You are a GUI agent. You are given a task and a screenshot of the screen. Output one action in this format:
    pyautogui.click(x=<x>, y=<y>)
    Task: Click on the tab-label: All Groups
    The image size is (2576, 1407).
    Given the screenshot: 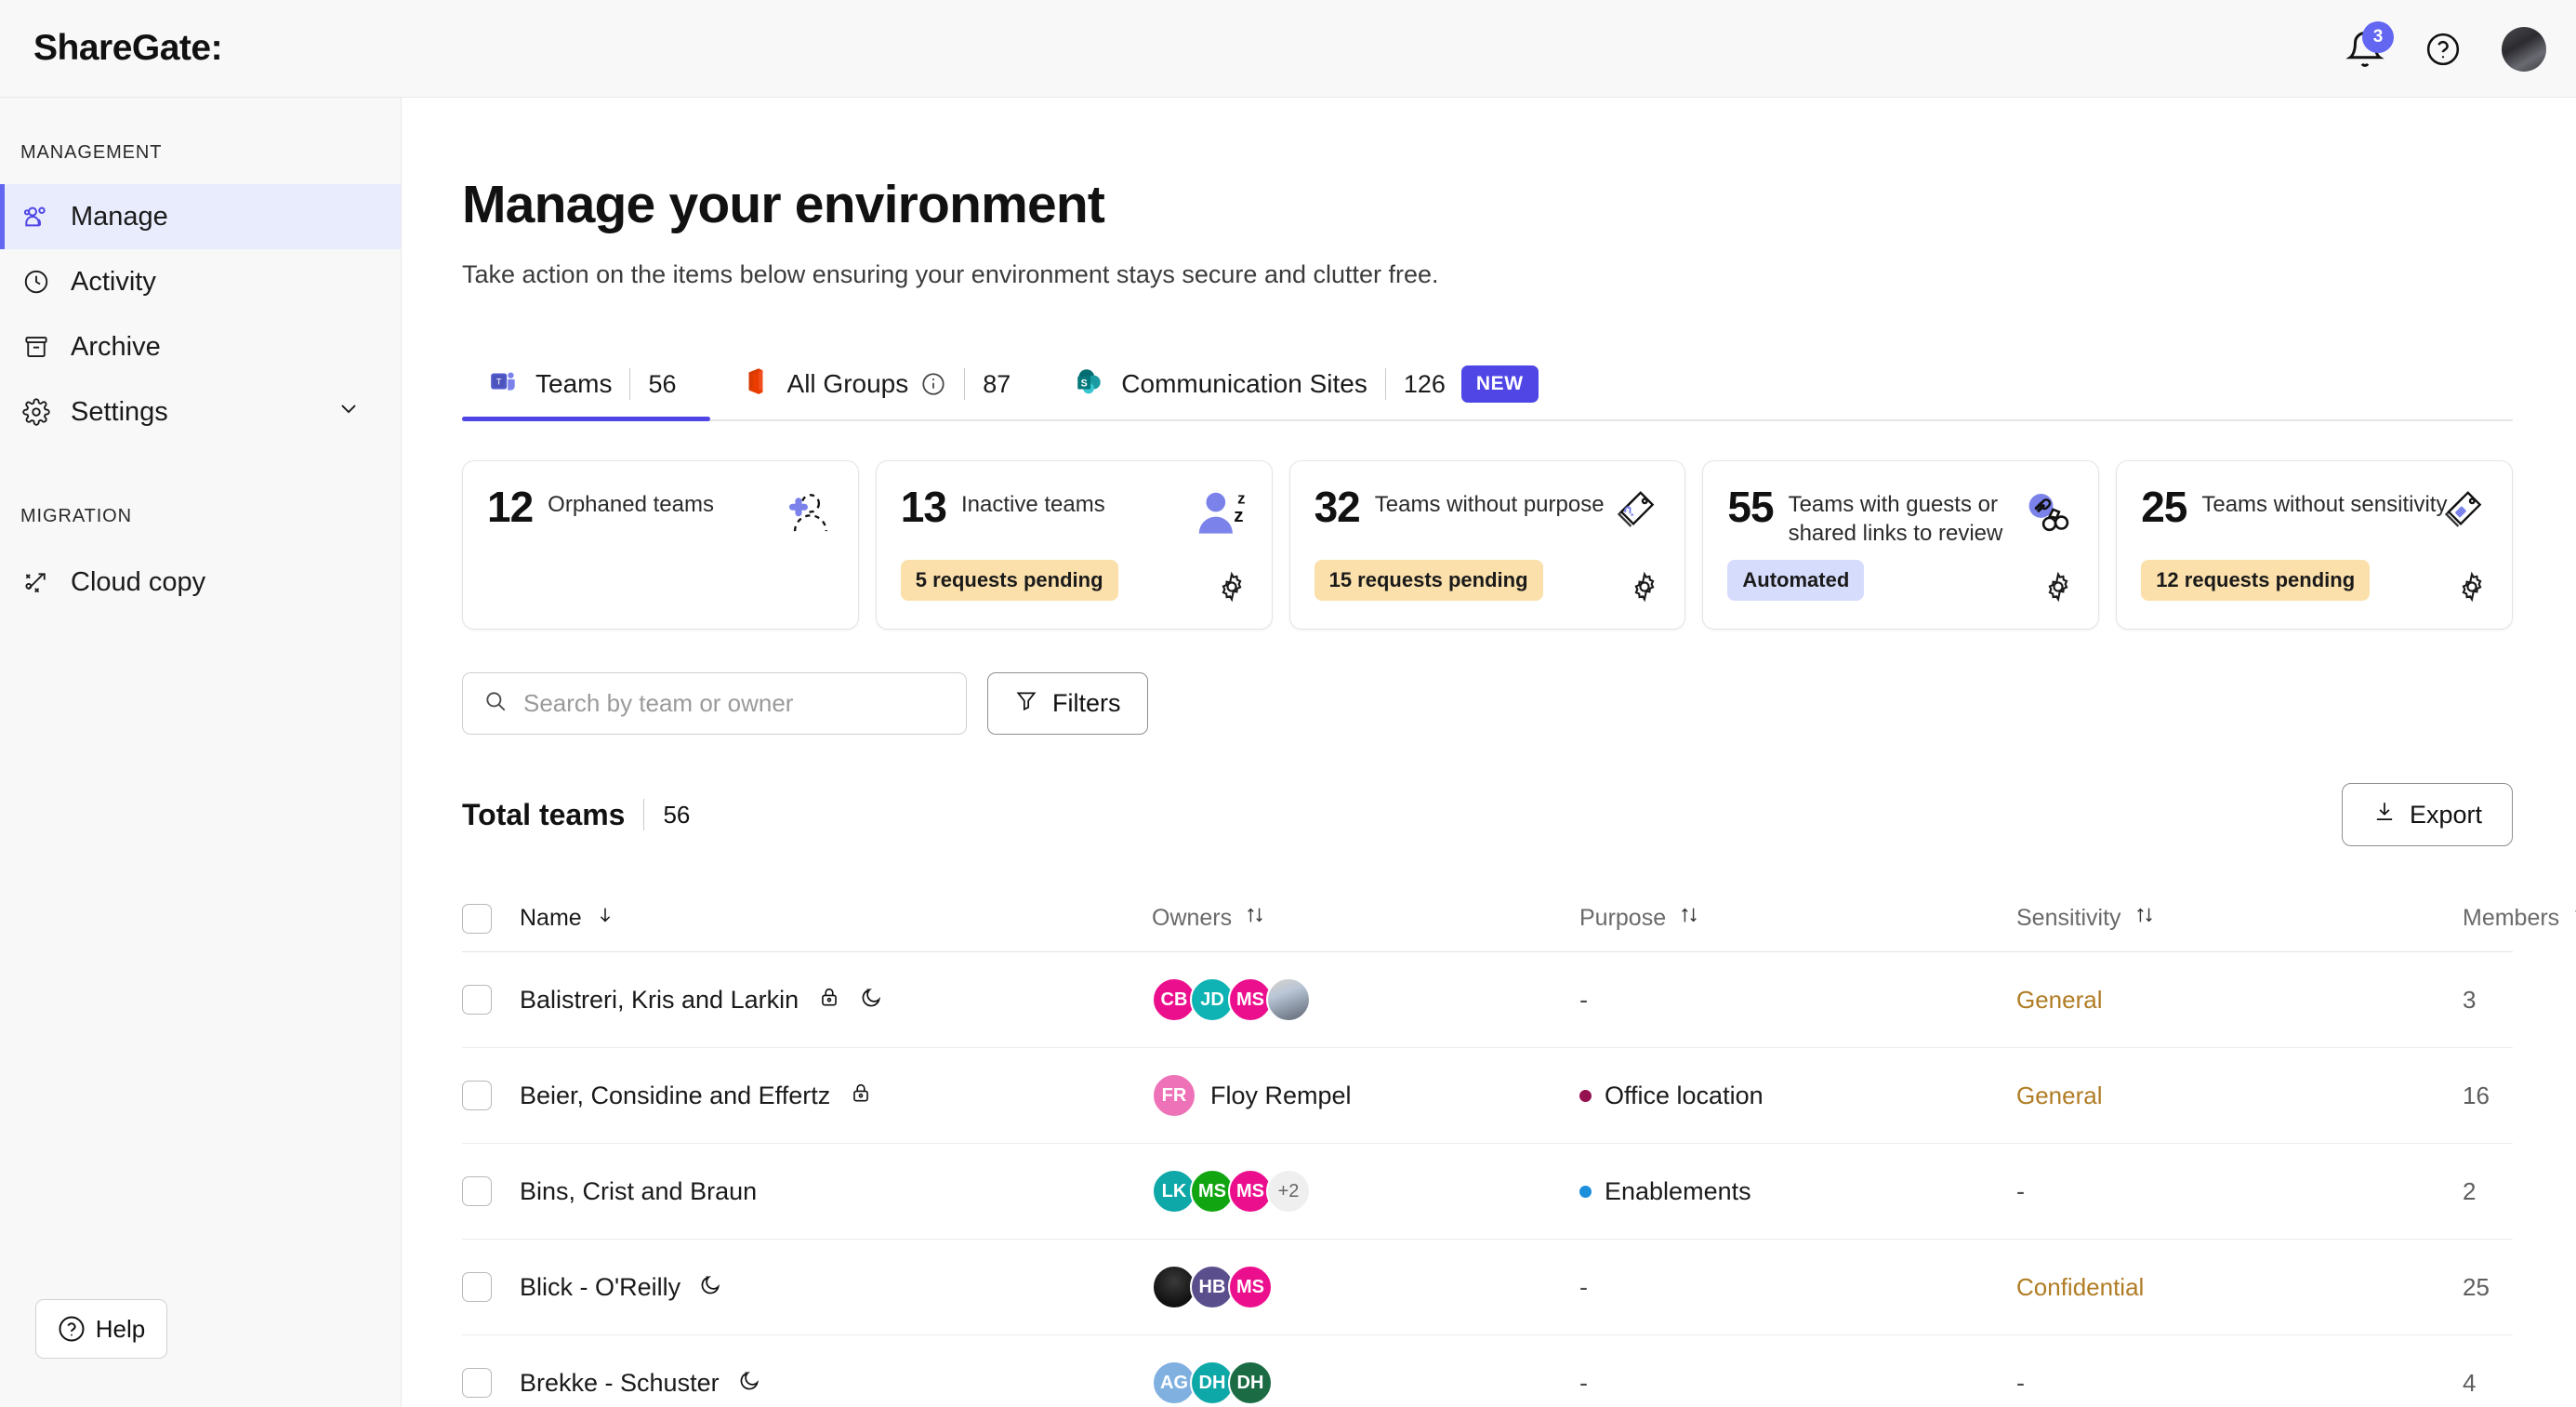 What is the action you would take?
    pyautogui.click(x=847, y=383)
    